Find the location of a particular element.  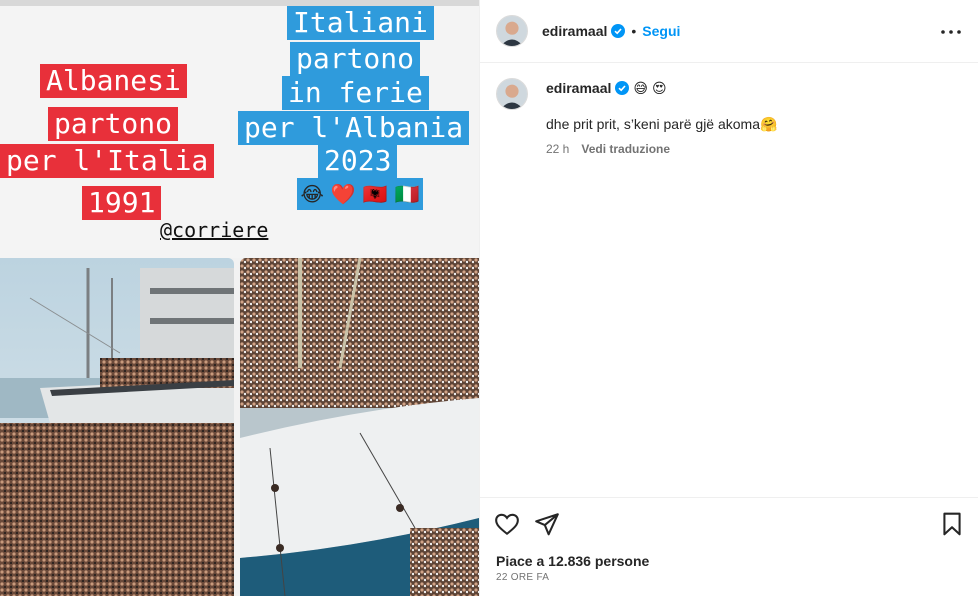

caption-red-line-3: per l'Italia is located at coordinates (107, 161).